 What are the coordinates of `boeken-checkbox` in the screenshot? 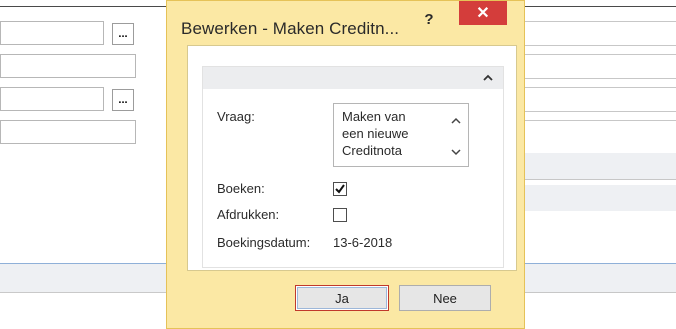 It's located at (340, 189).